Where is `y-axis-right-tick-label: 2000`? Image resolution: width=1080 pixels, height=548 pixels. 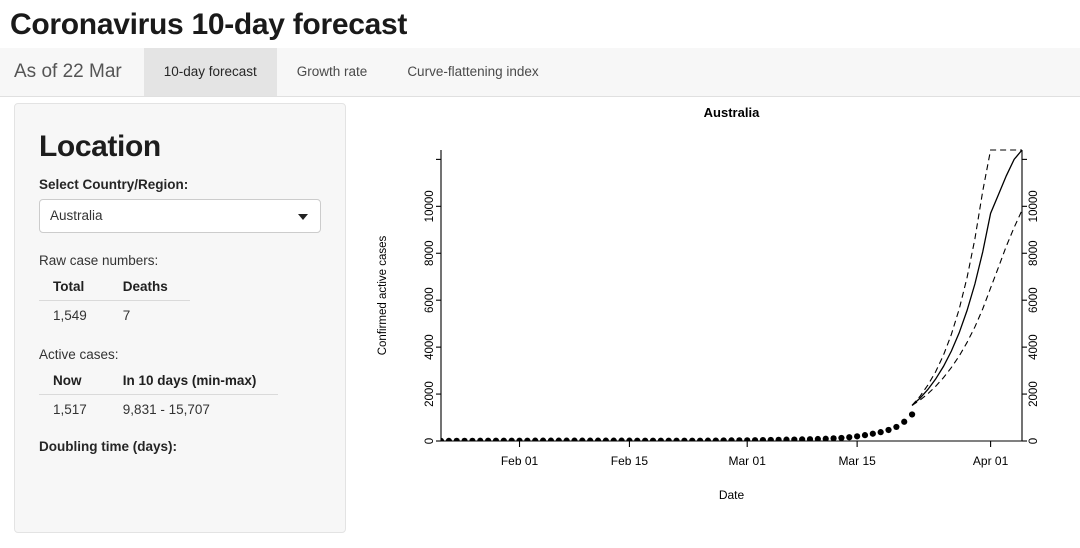 y-axis-right-tick-label: 2000 is located at coordinates (1034, 394).